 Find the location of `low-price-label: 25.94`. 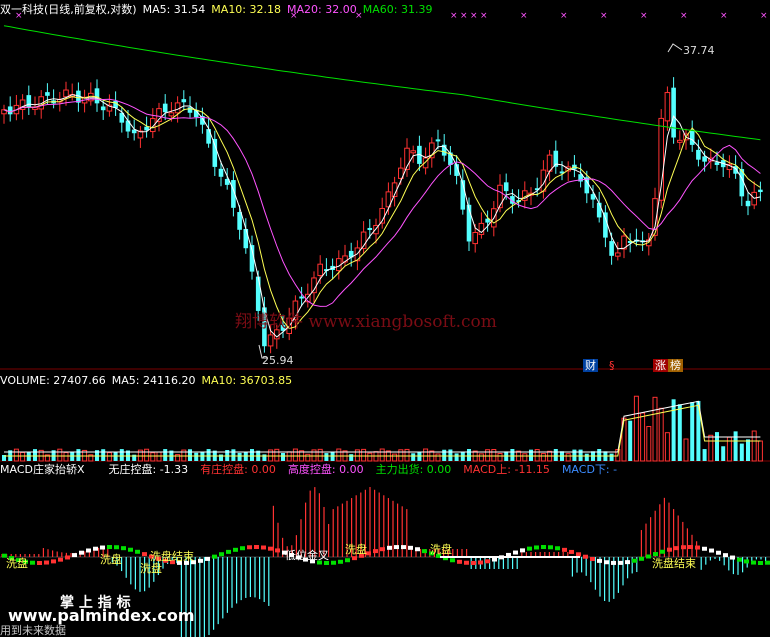

low-price-label: 25.94 is located at coordinates (278, 360).